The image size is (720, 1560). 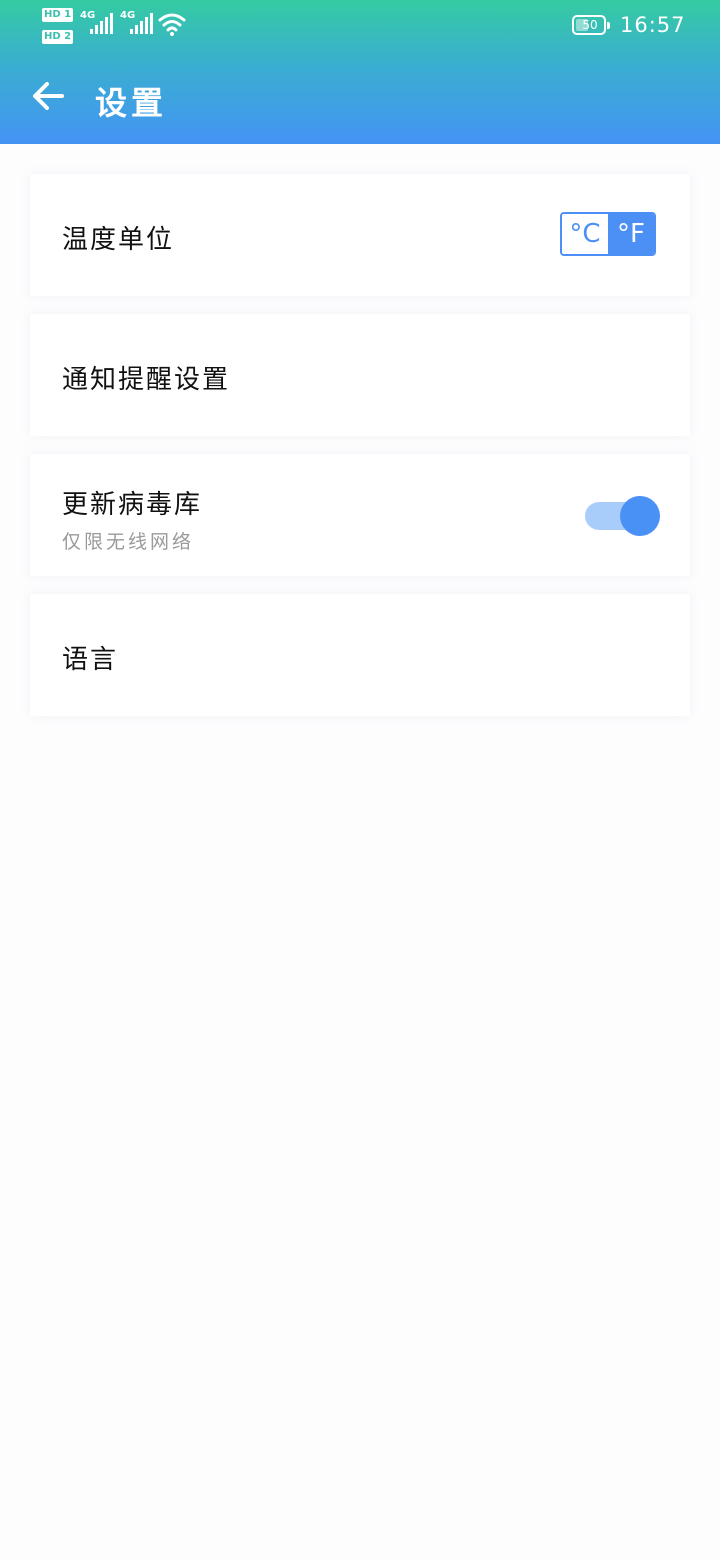 I want to click on sim1-label: HD 1, so click(x=58, y=15).